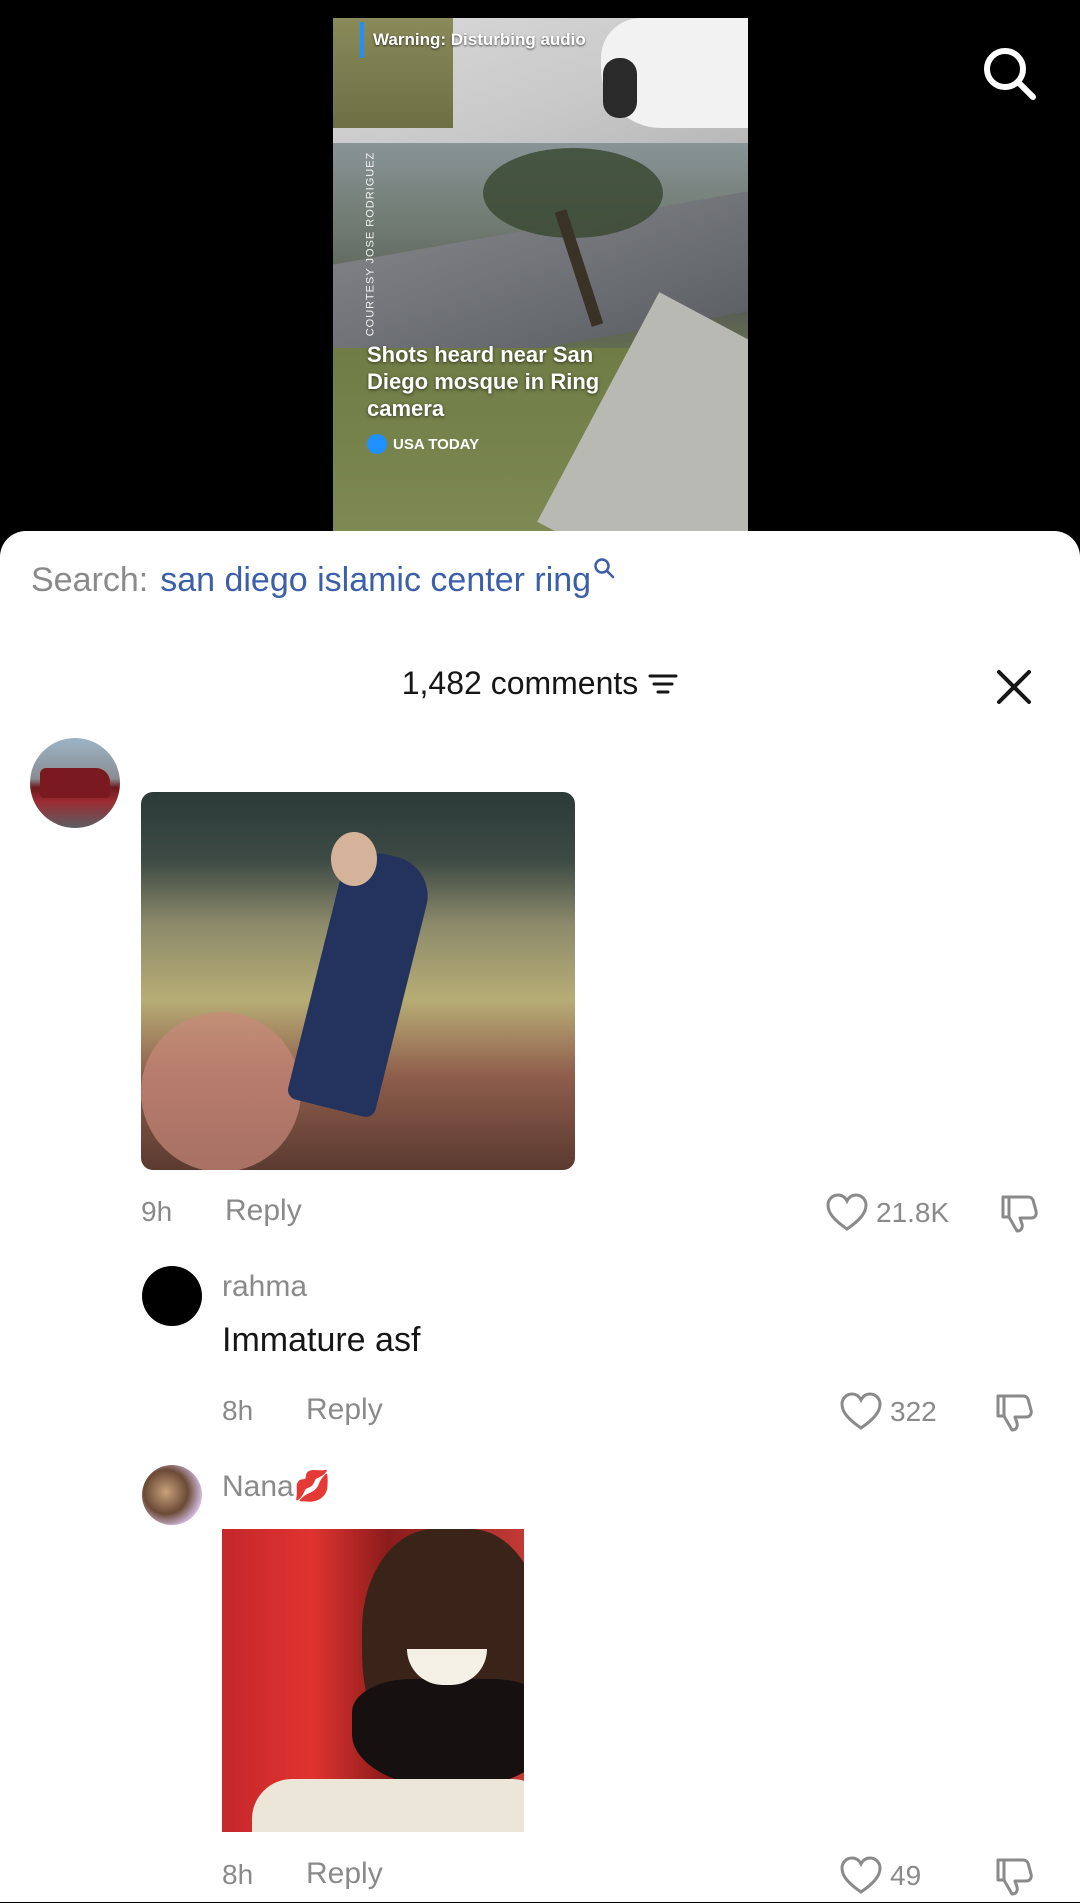 Image resolution: width=1080 pixels, height=1903 pixels. What do you see at coordinates (264, 1287) in the screenshot?
I see `comment-username: rahma` at bounding box center [264, 1287].